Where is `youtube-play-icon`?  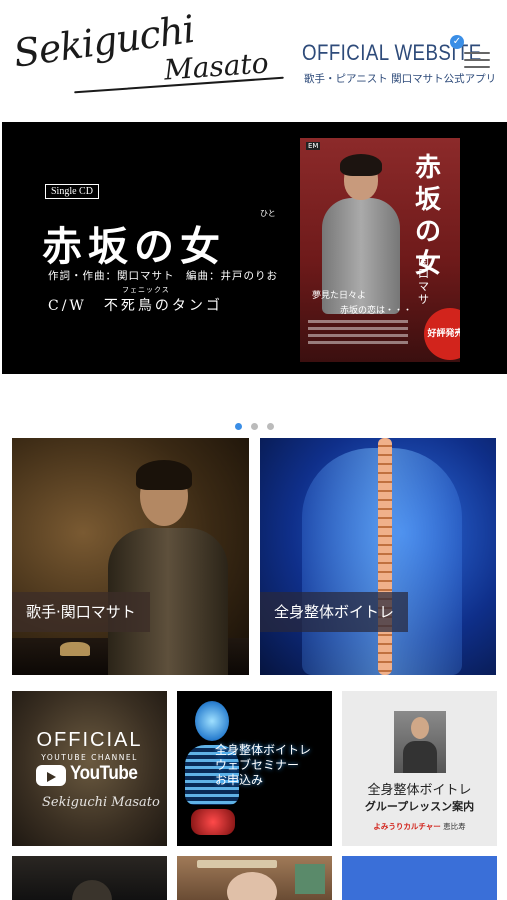
youtube-play-icon is located at coordinates (51, 775).